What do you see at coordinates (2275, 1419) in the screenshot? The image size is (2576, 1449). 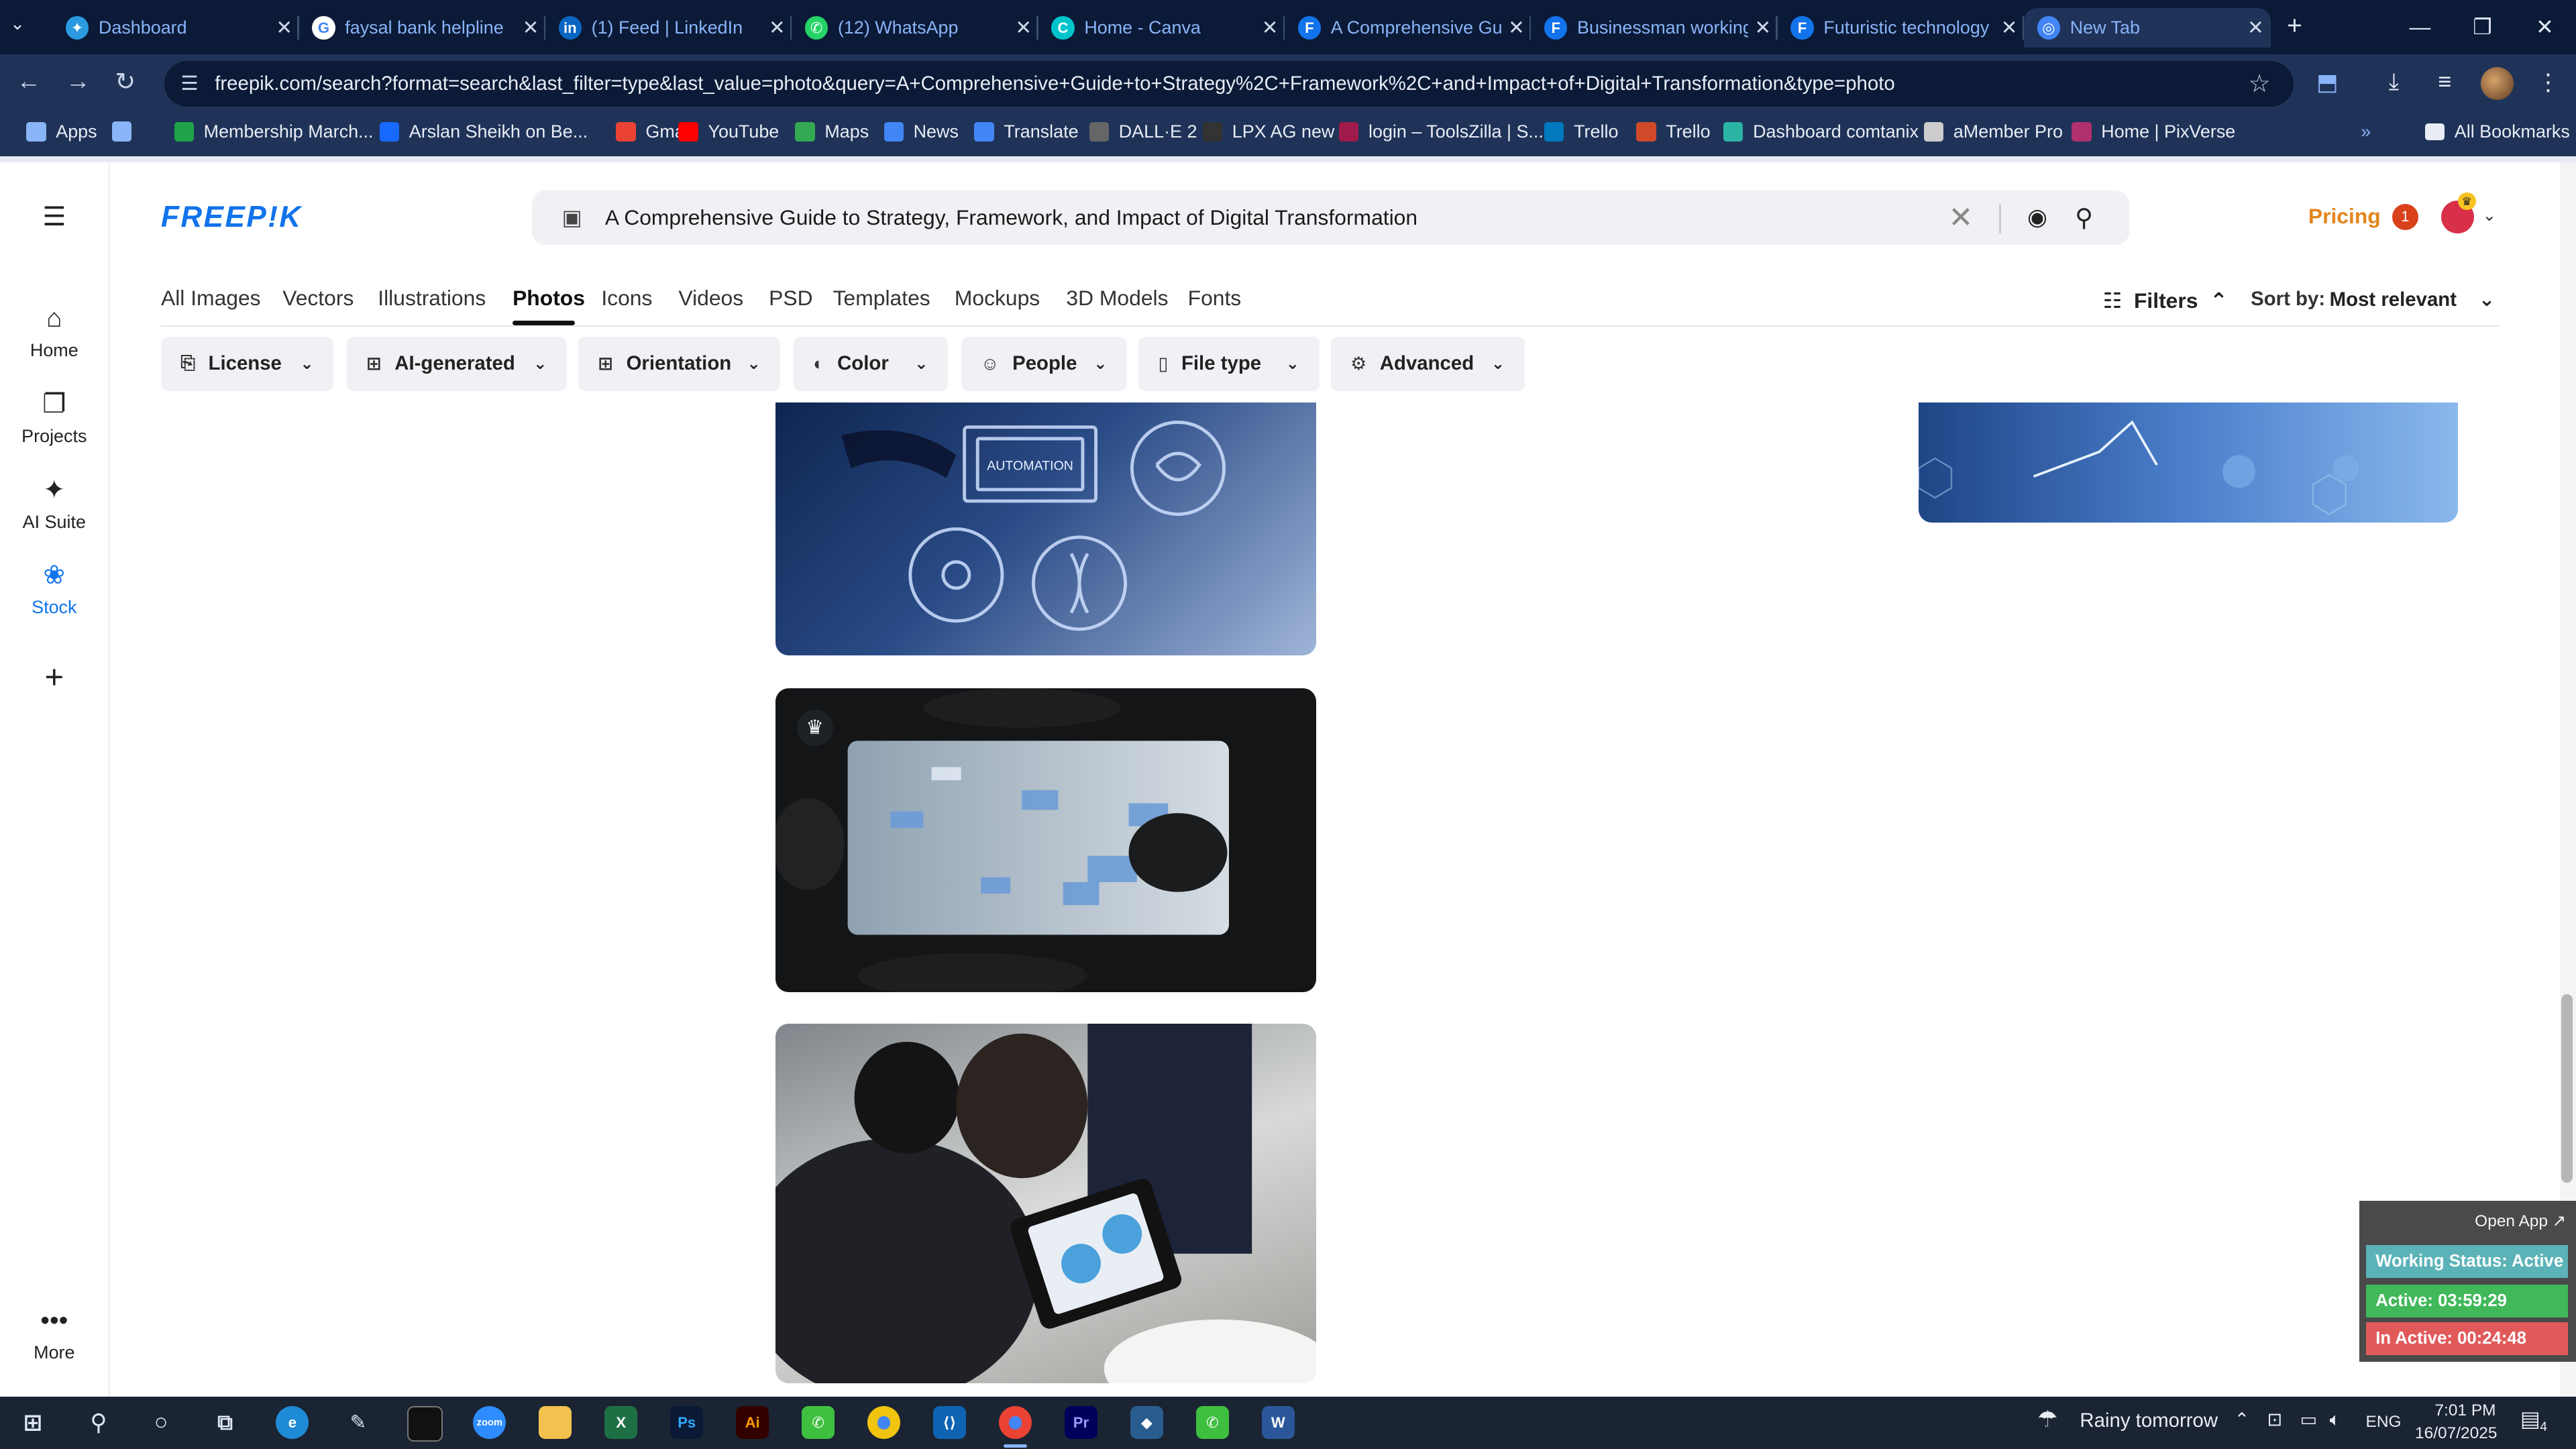 I see `network-icon: ⊡` at bounding box center [2275, 1419].